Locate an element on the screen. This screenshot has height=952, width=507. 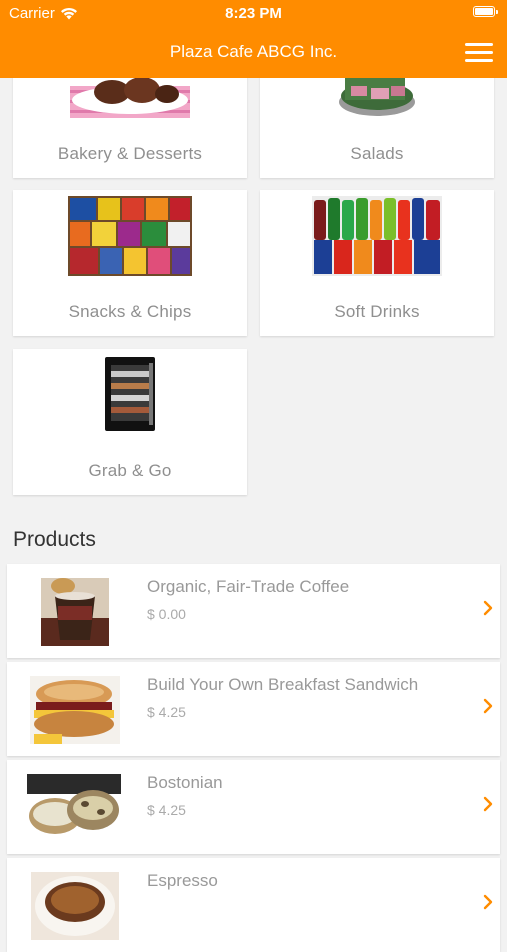
category-label: Salads is located at coordinates (377, 153).